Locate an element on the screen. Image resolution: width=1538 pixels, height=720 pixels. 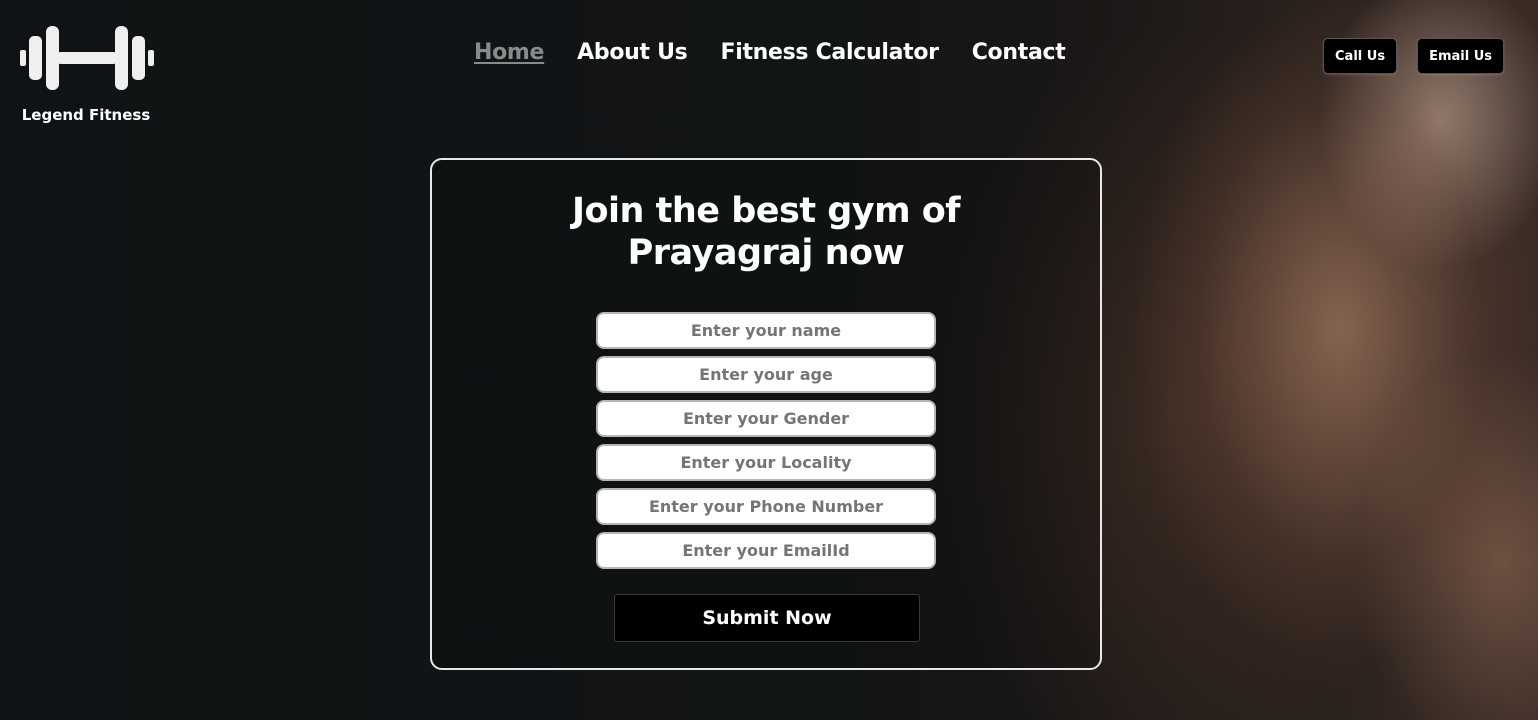
main-nav: Home About Us Fitness Calculator Contact is located at coordinates (770, 52).